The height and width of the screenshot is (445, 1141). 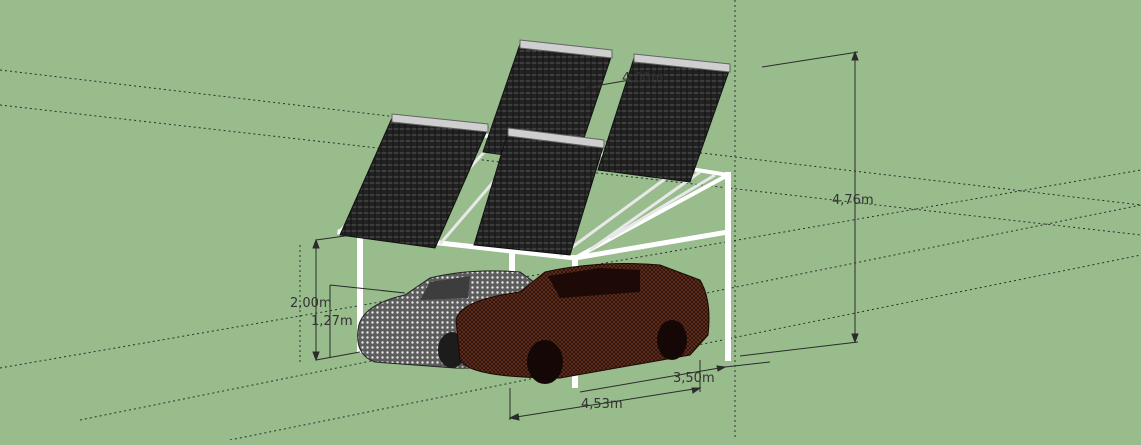 What do you see at coordinates (602, 404) in the screenshot?
I see `dim-width: 4,53m` at bounding box center [602, 404].